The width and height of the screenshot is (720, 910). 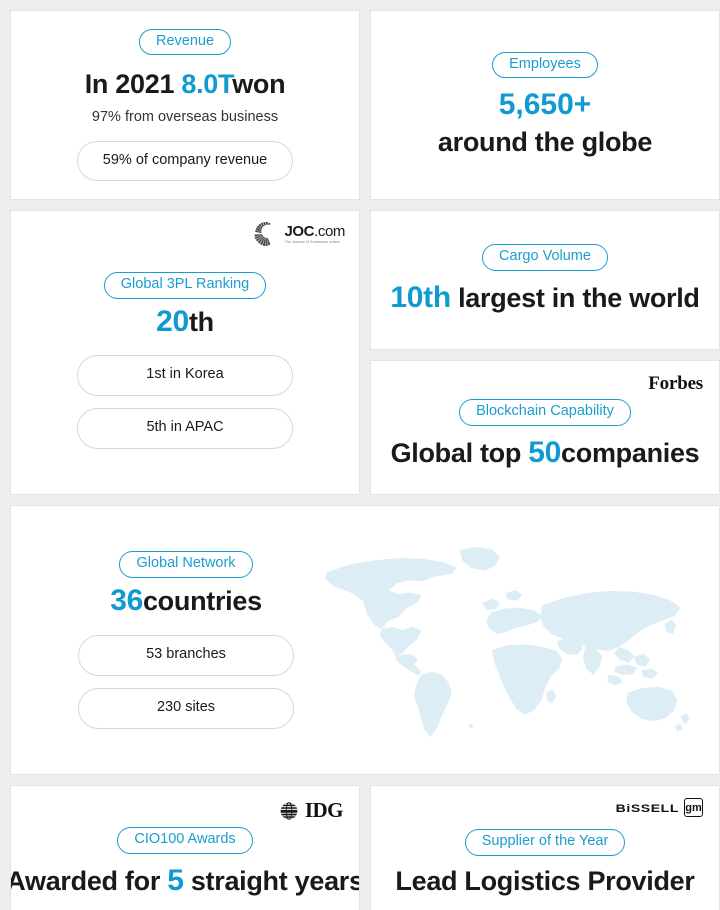 I want to click on joc-sunburst-icon, so click(x=265, y=234).